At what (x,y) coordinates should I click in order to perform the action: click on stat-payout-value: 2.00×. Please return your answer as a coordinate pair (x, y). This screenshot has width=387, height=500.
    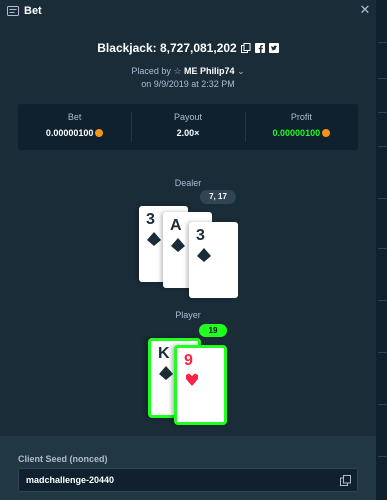
    Looking at the image, I should click on (187, 133).